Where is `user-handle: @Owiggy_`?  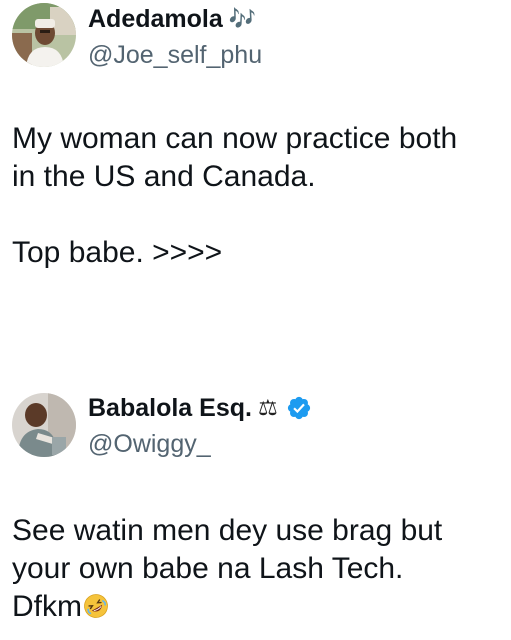 user-handle: @Owiggy_ is located at coordinates (149, 444).